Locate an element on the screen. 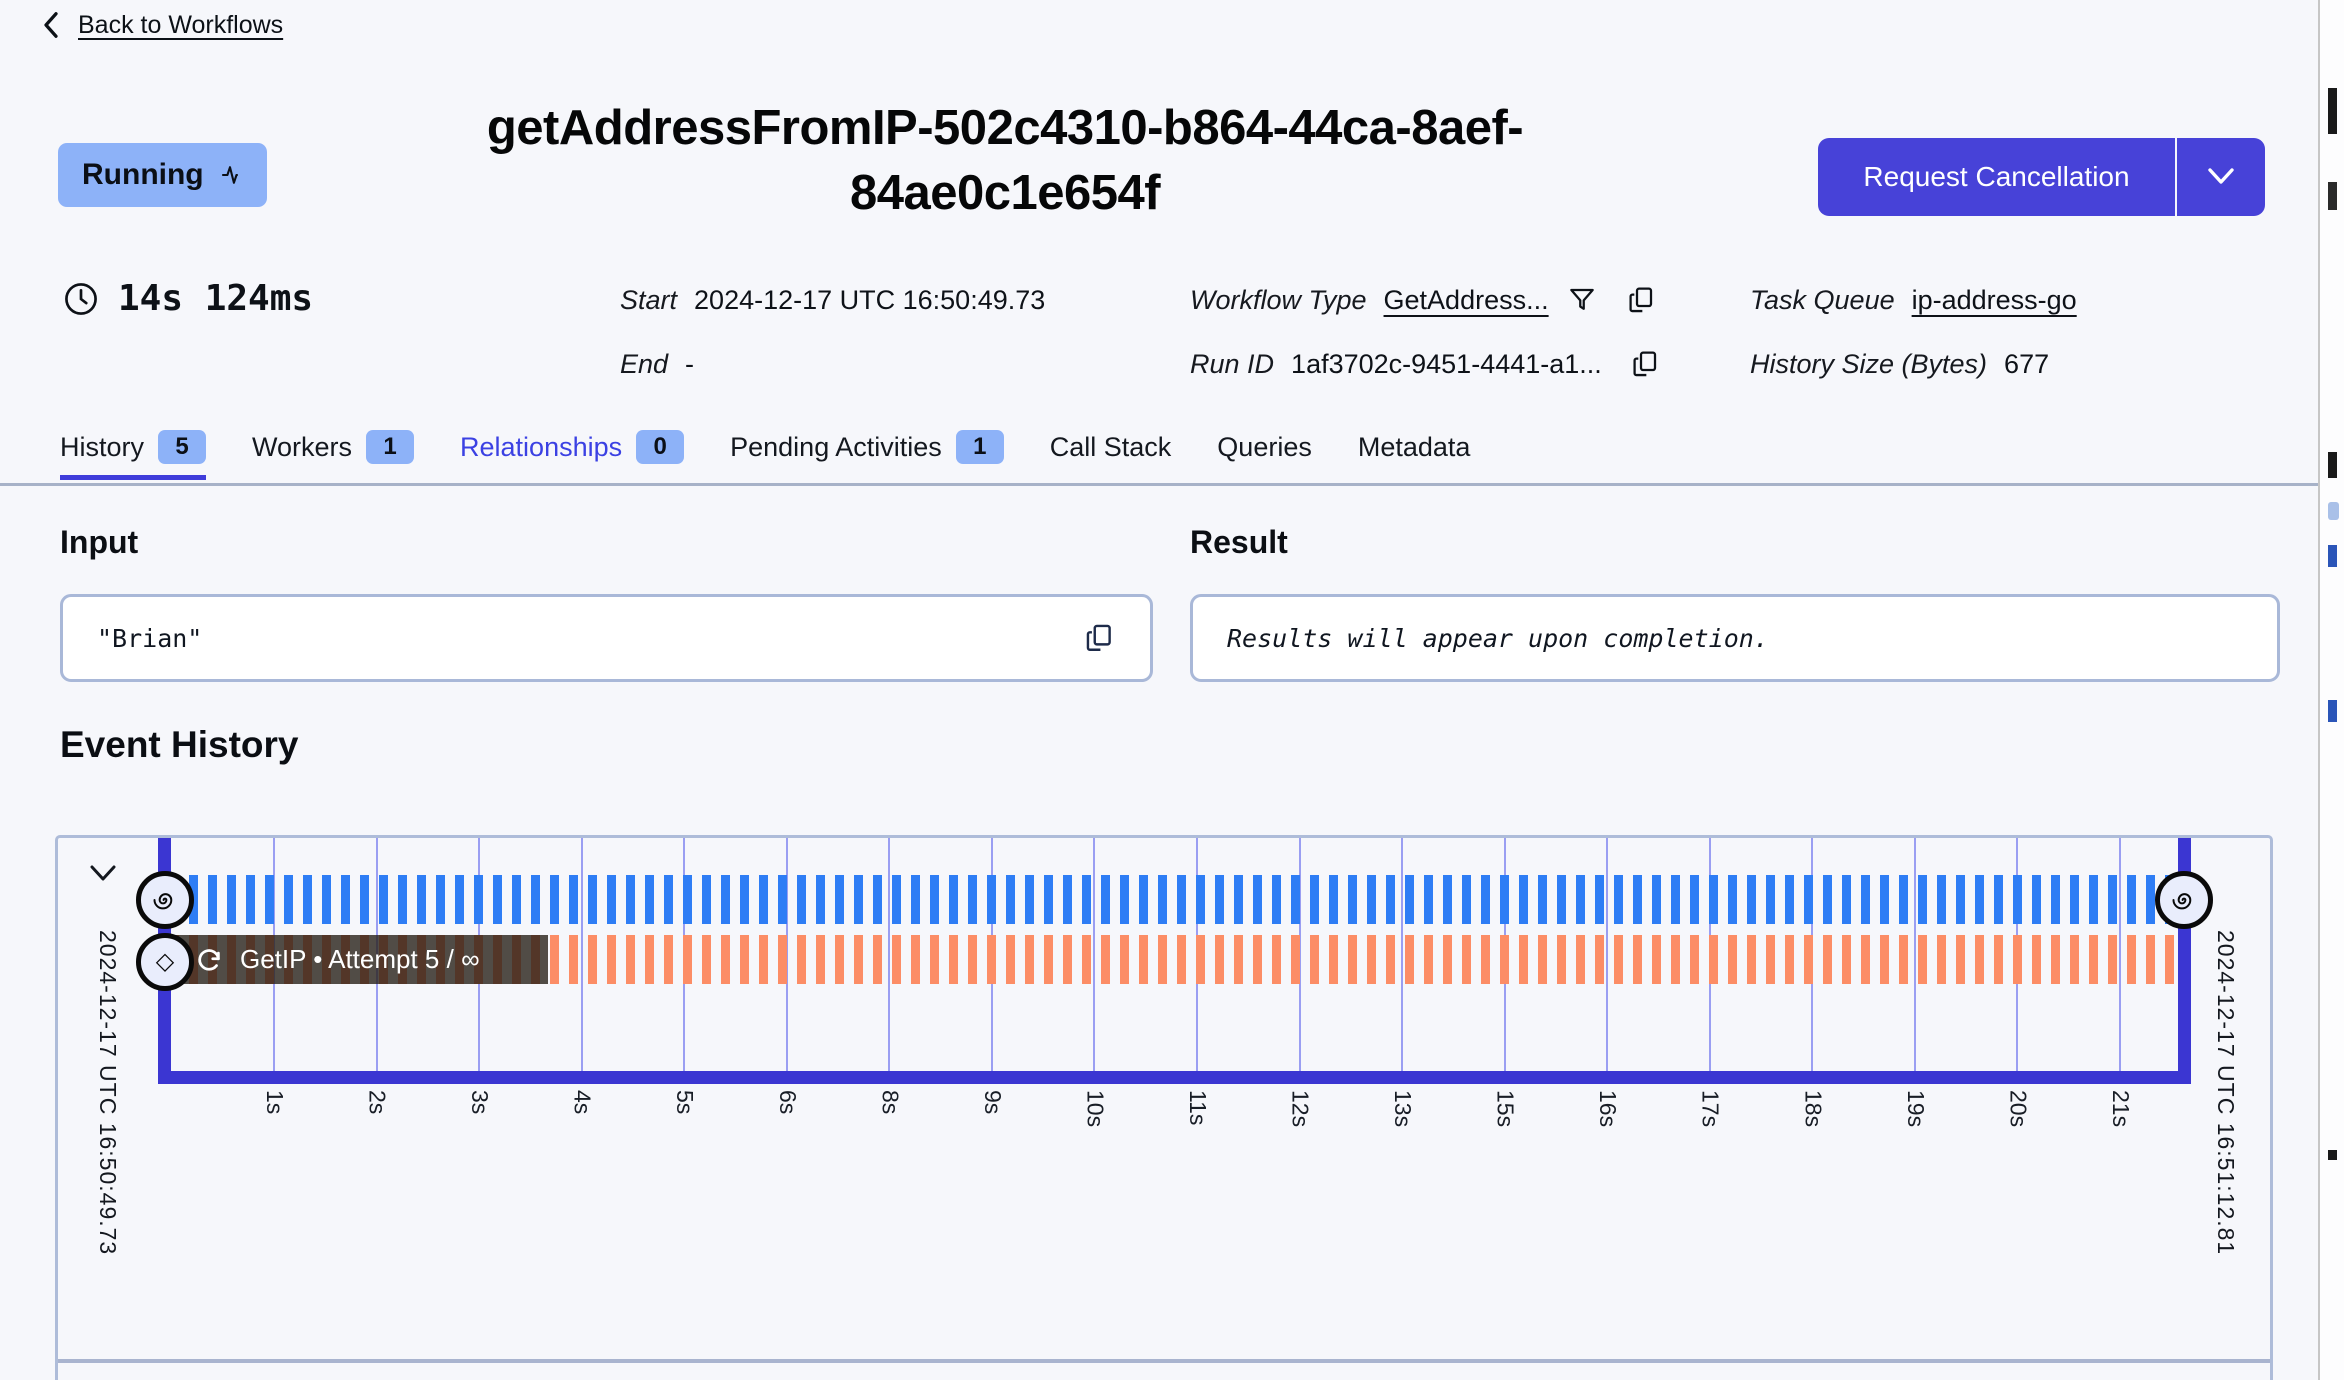 The height and width of the screenshot is (1380, 2344). status-badge-label: Running is located at coordinates (143, 174).